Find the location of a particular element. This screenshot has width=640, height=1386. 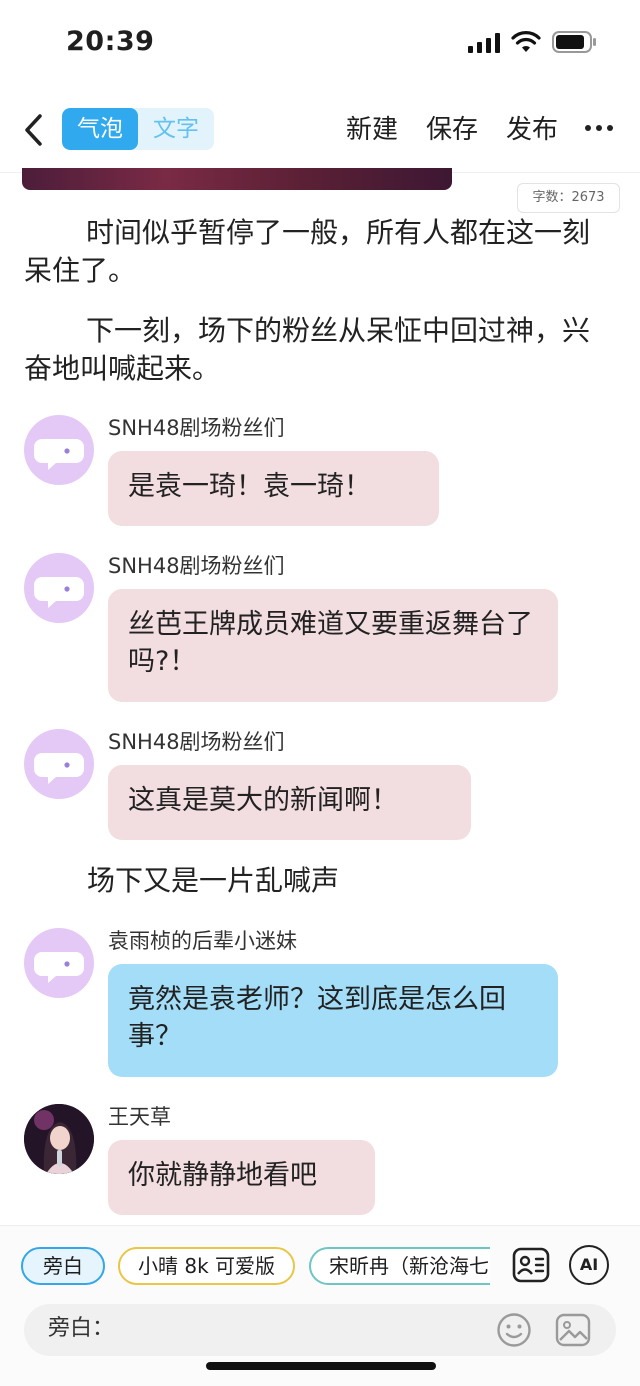

message-bubble: 丝芭王牌成员难道又要重返舞台了吗?！ is located at coordinates (333, 645).